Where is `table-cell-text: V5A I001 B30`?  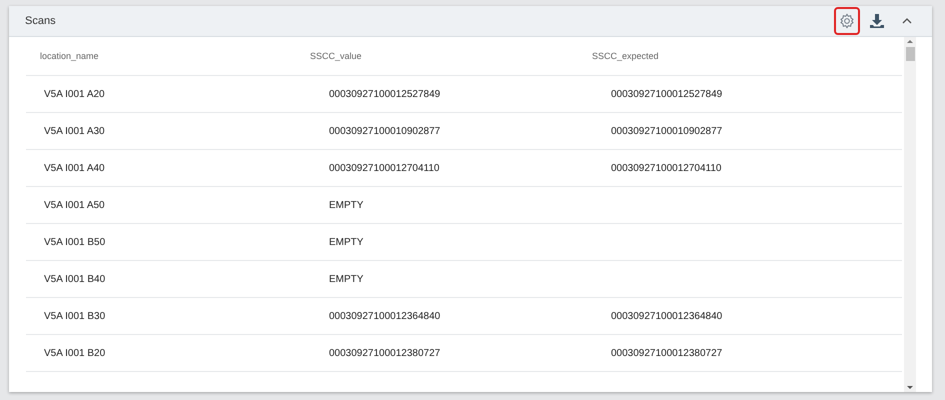 table-cell-text: V5A I001 B30 is located at coordinates (74, 316).